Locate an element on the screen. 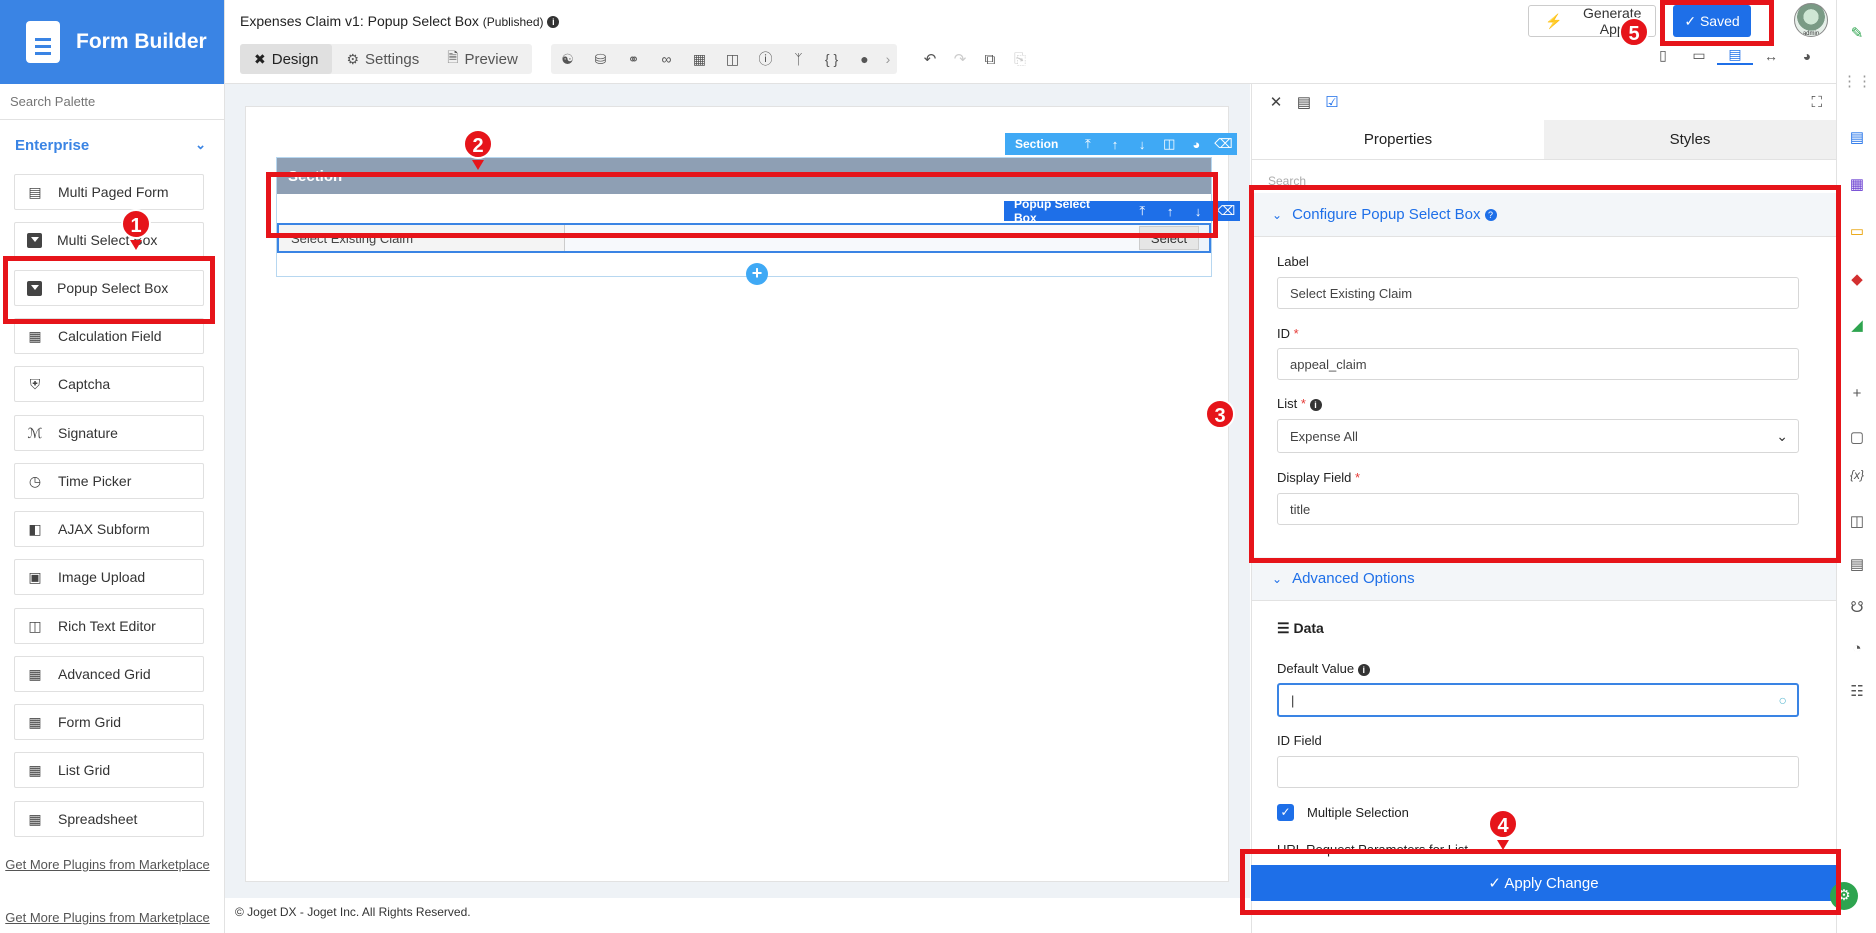  expand-width-icon: ↔ is located at coordinates (1771, 56).